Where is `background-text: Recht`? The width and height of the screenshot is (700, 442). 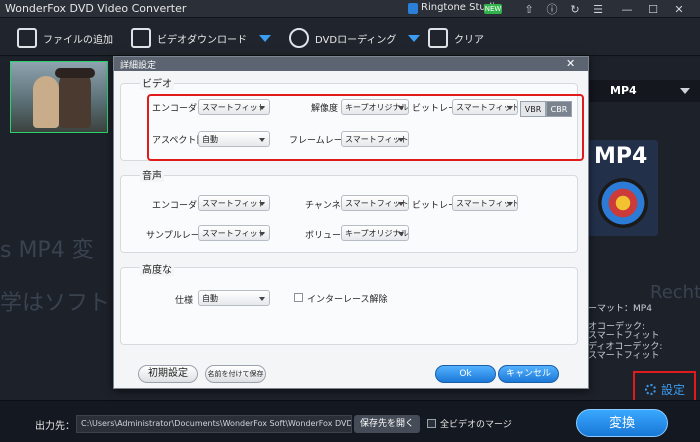 background-text: Recht is located at coordinates (675, 292).